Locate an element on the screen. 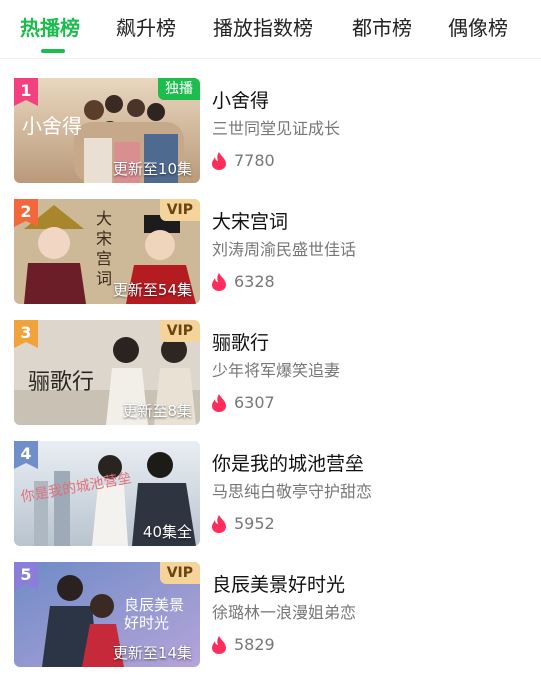 The width and height of the screenshot is (541, 678). rank-badge: 5 is located at coordinates (26, 576).